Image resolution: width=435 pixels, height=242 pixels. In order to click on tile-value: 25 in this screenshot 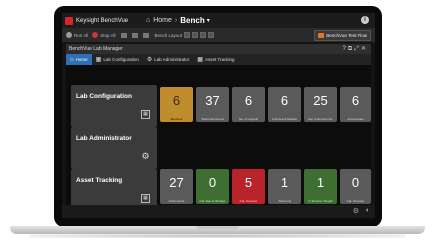, I will do `click(320, 100)`.